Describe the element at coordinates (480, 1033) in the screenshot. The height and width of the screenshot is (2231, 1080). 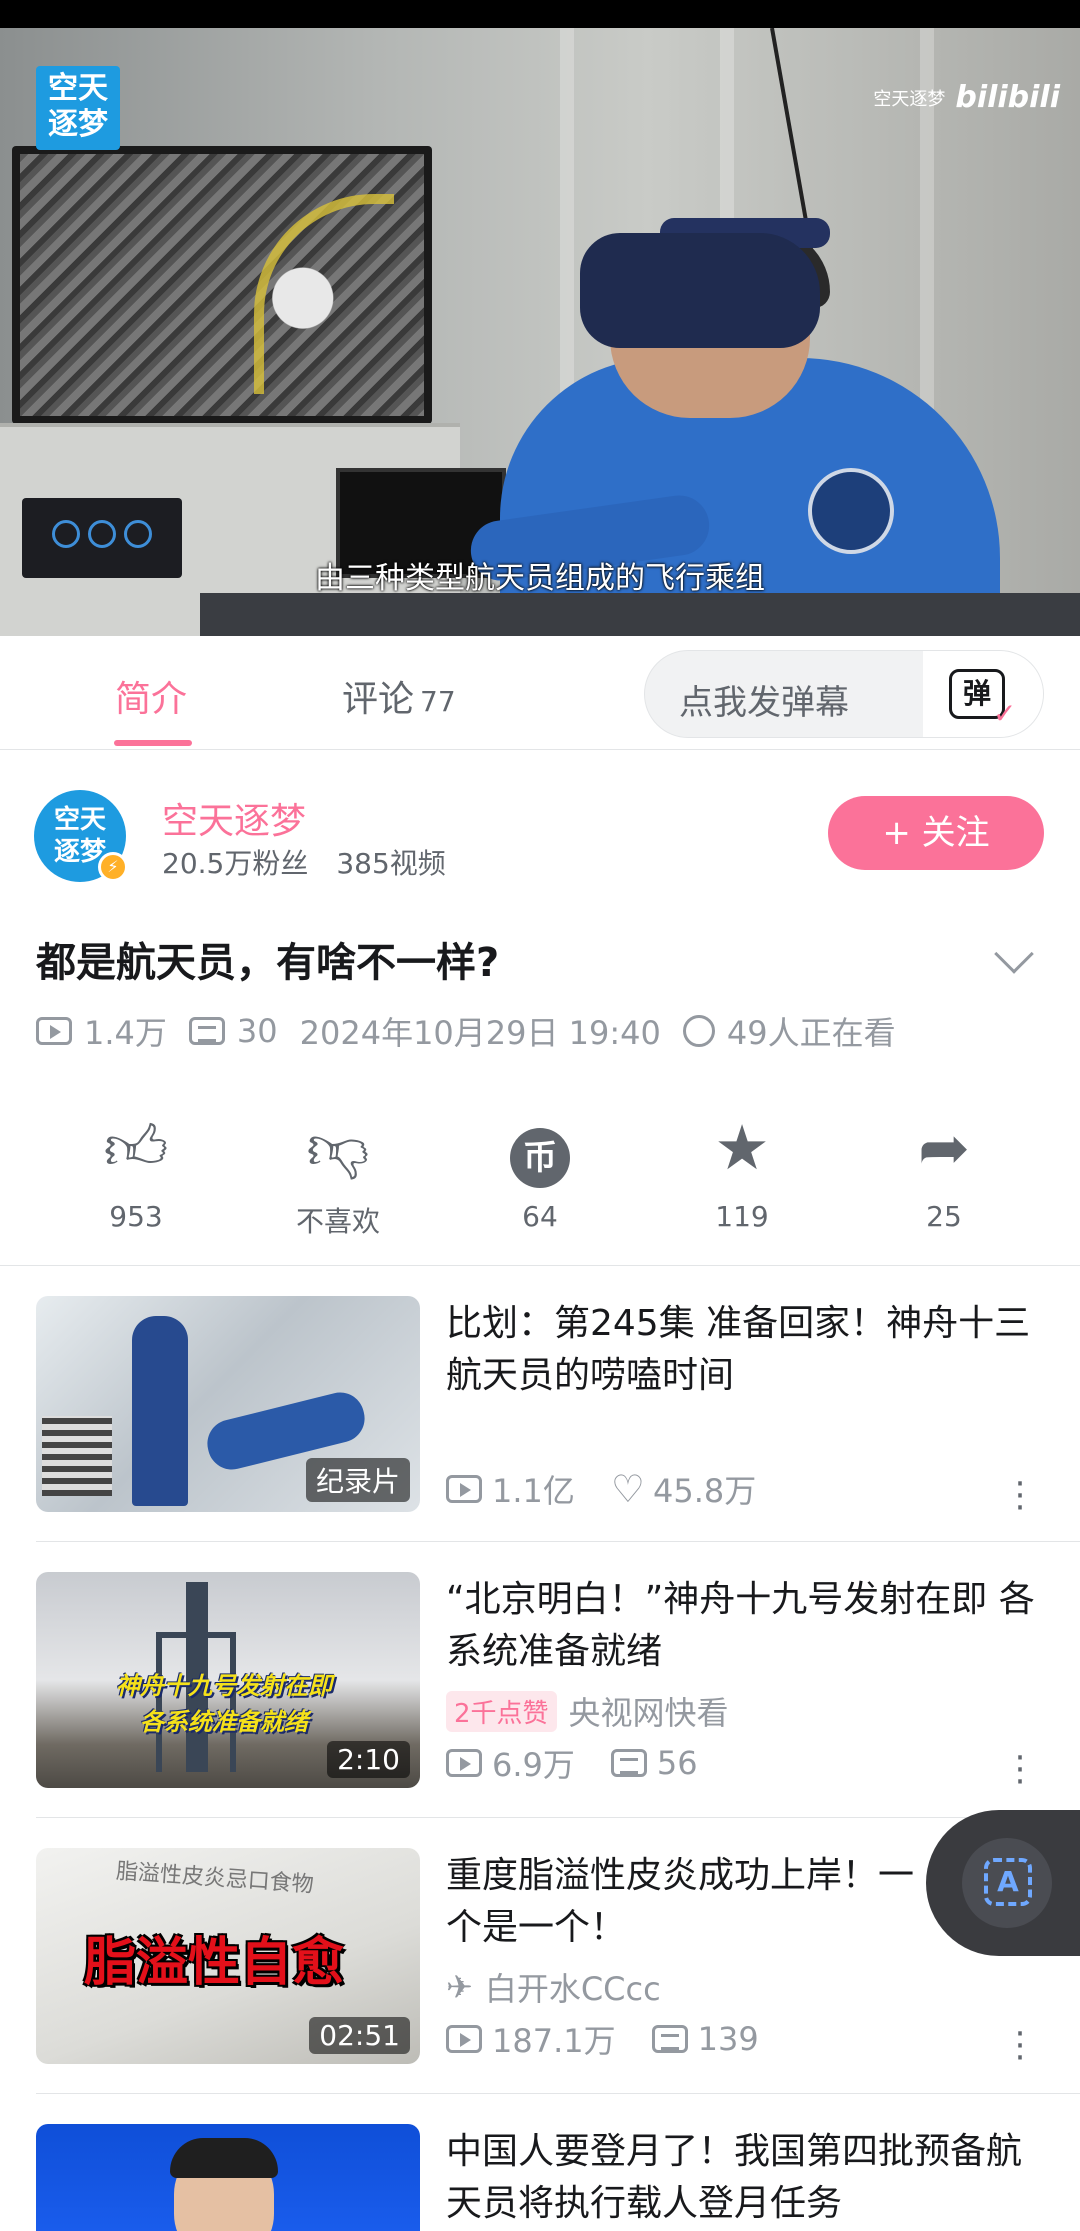
I see `publish-date: 2024年10月29日 19:40` at that location.